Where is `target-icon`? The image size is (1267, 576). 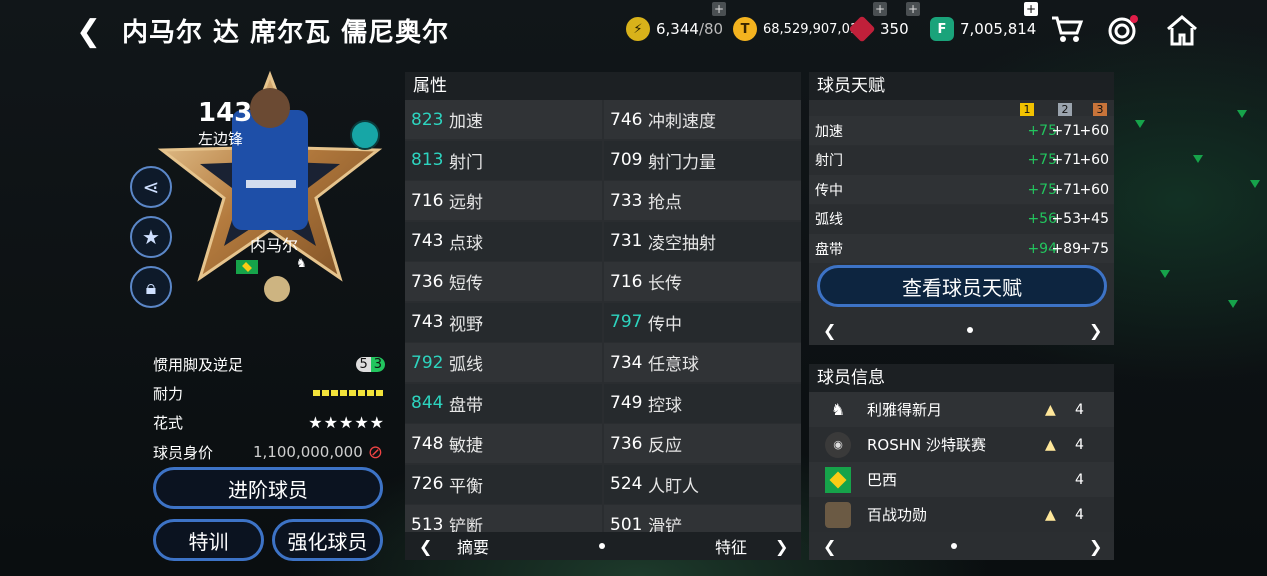 target-icon is located at coordinates (1123, 33).